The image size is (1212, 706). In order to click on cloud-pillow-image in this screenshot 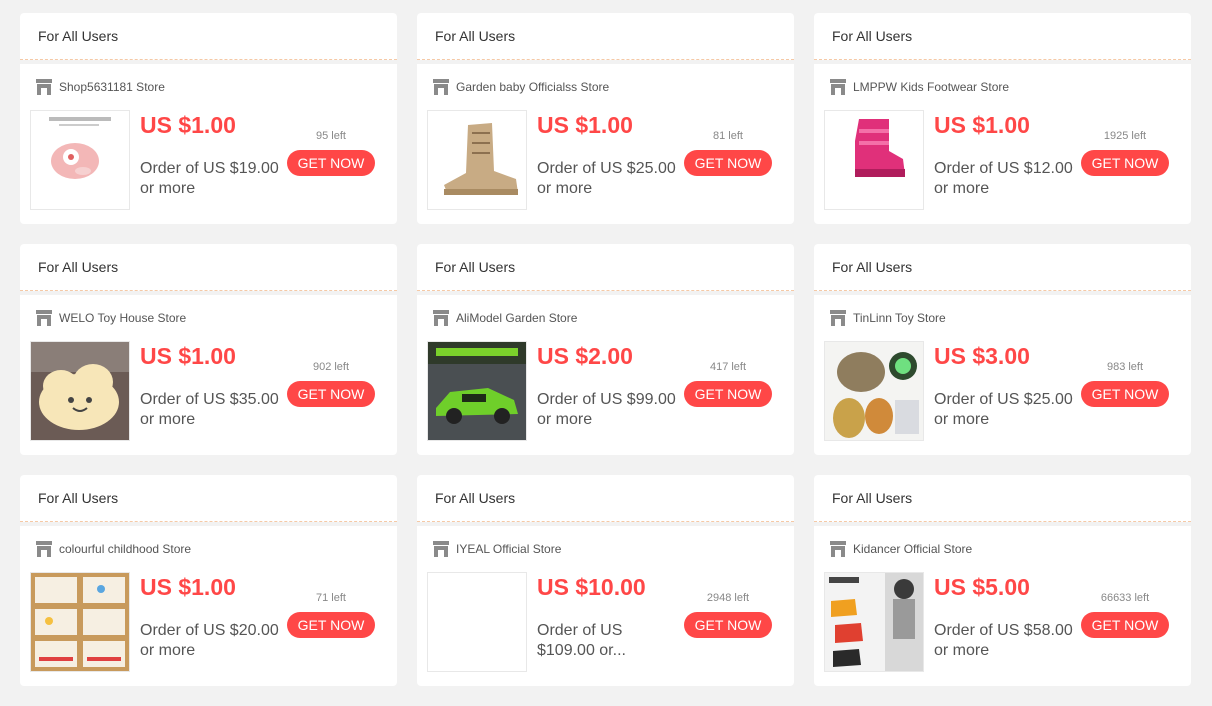, I will do `click(80, 391)`.